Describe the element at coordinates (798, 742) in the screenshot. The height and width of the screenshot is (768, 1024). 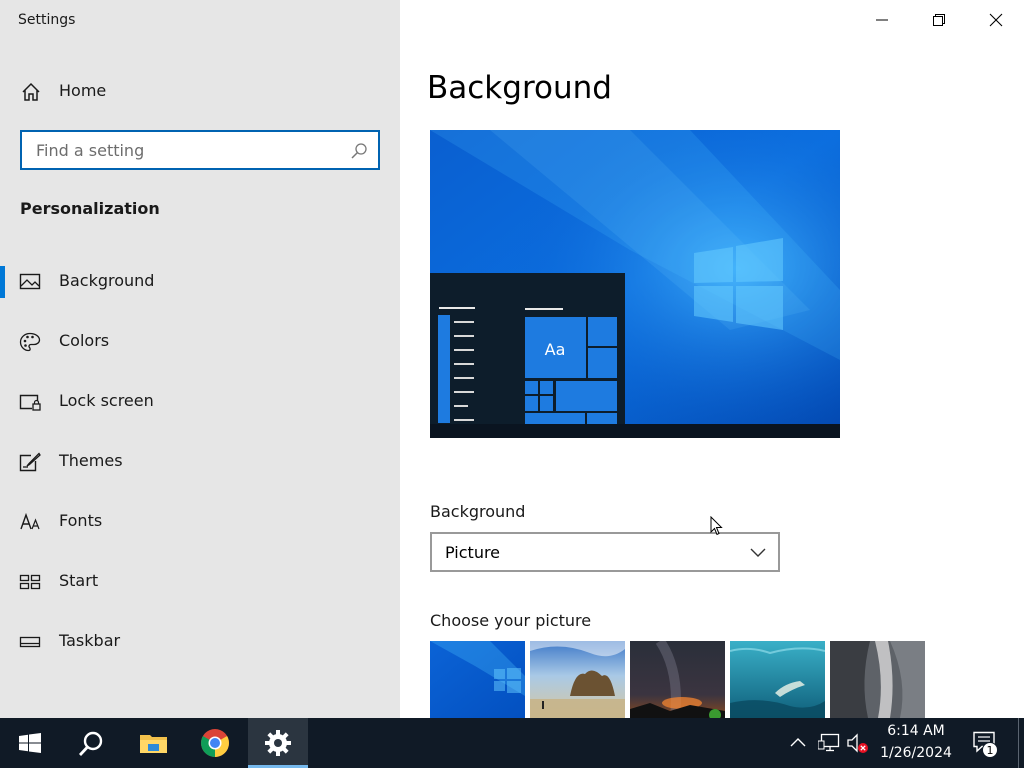
I see `chevron-up-icon` at that location.